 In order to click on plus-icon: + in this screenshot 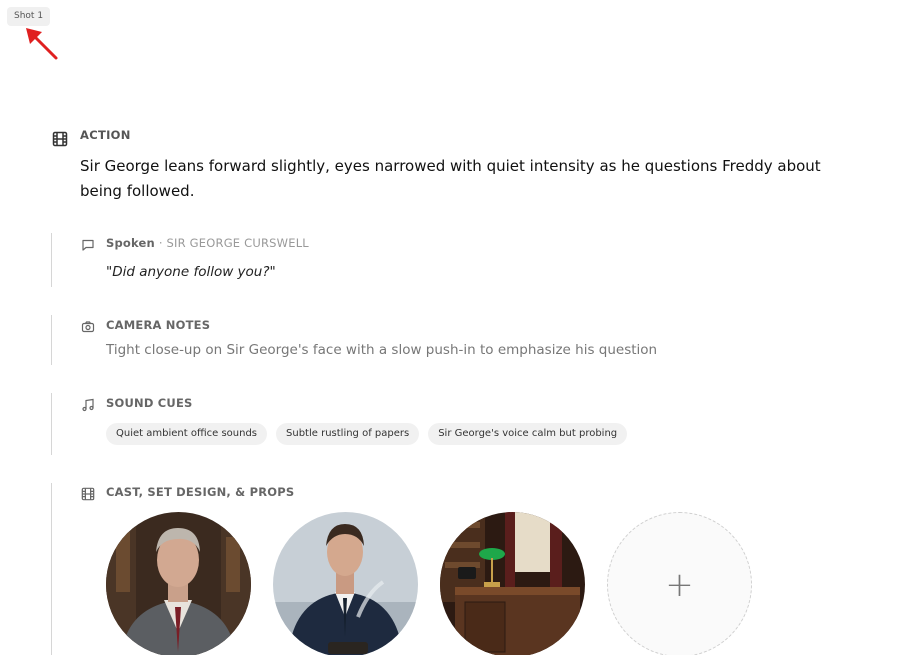, I will do `click(679, 584)`.